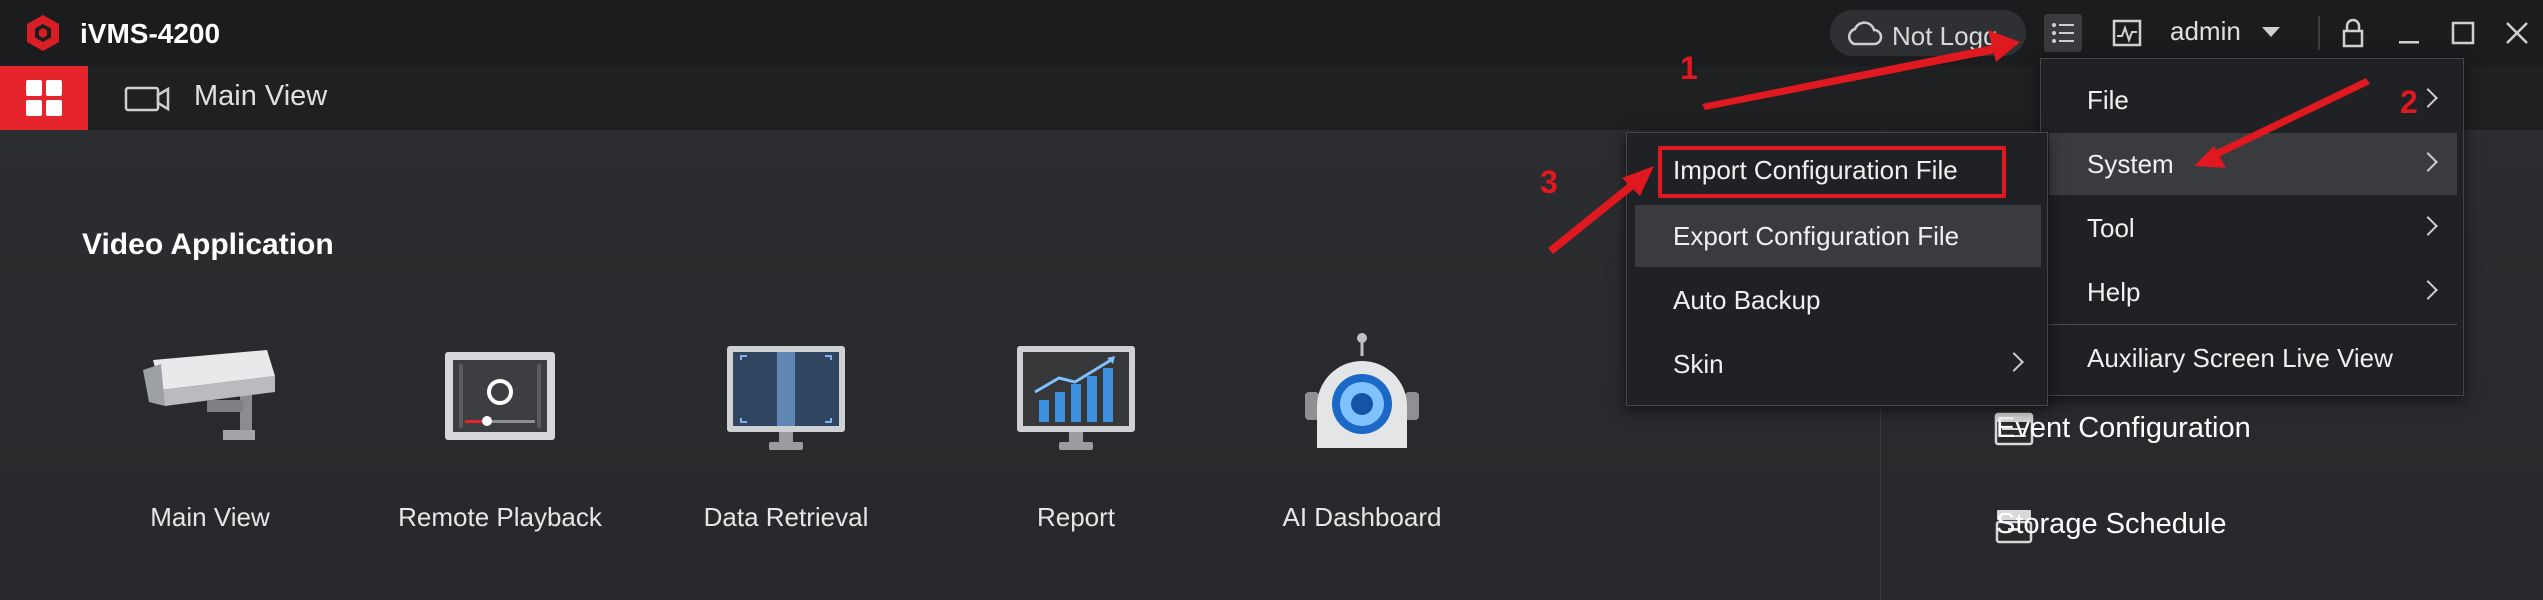  I want to click on menu-list-icon, so click(2063, 33).